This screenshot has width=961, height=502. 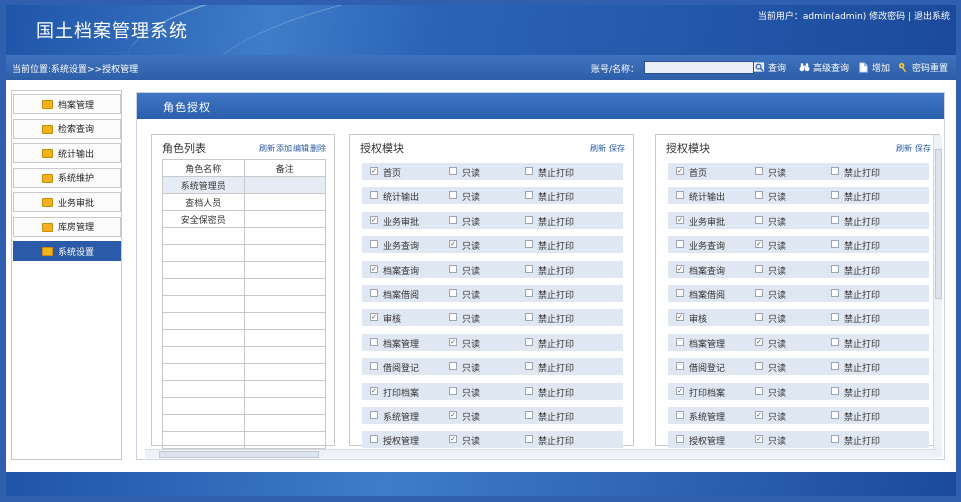 I want to click on horizontal-scrollbar, so click(x=541, y=453).